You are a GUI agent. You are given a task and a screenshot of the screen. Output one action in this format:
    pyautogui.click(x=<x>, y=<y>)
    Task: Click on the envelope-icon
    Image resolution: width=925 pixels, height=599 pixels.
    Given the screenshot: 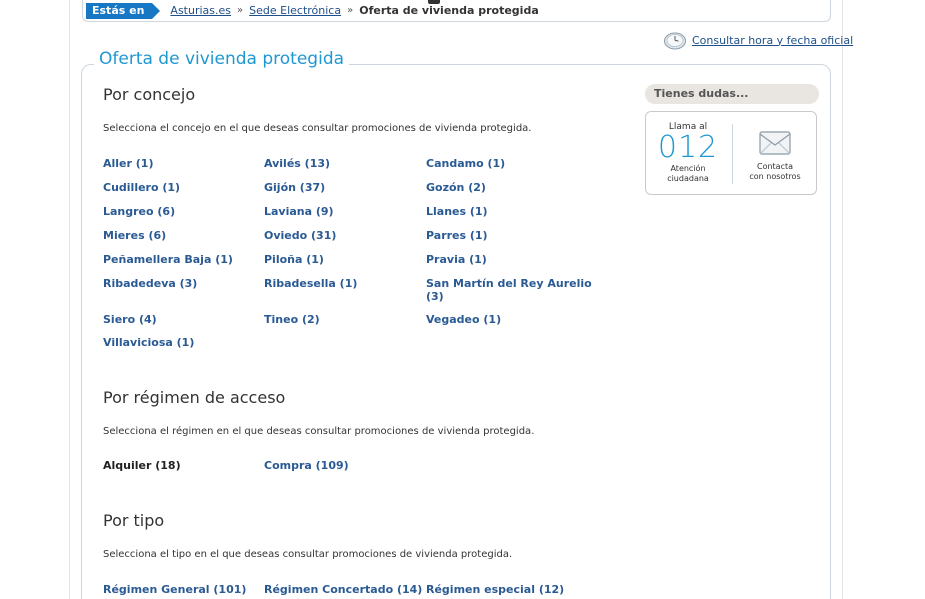 What is the action you would take?
    pyautogui.click(x=775, y=143)
    